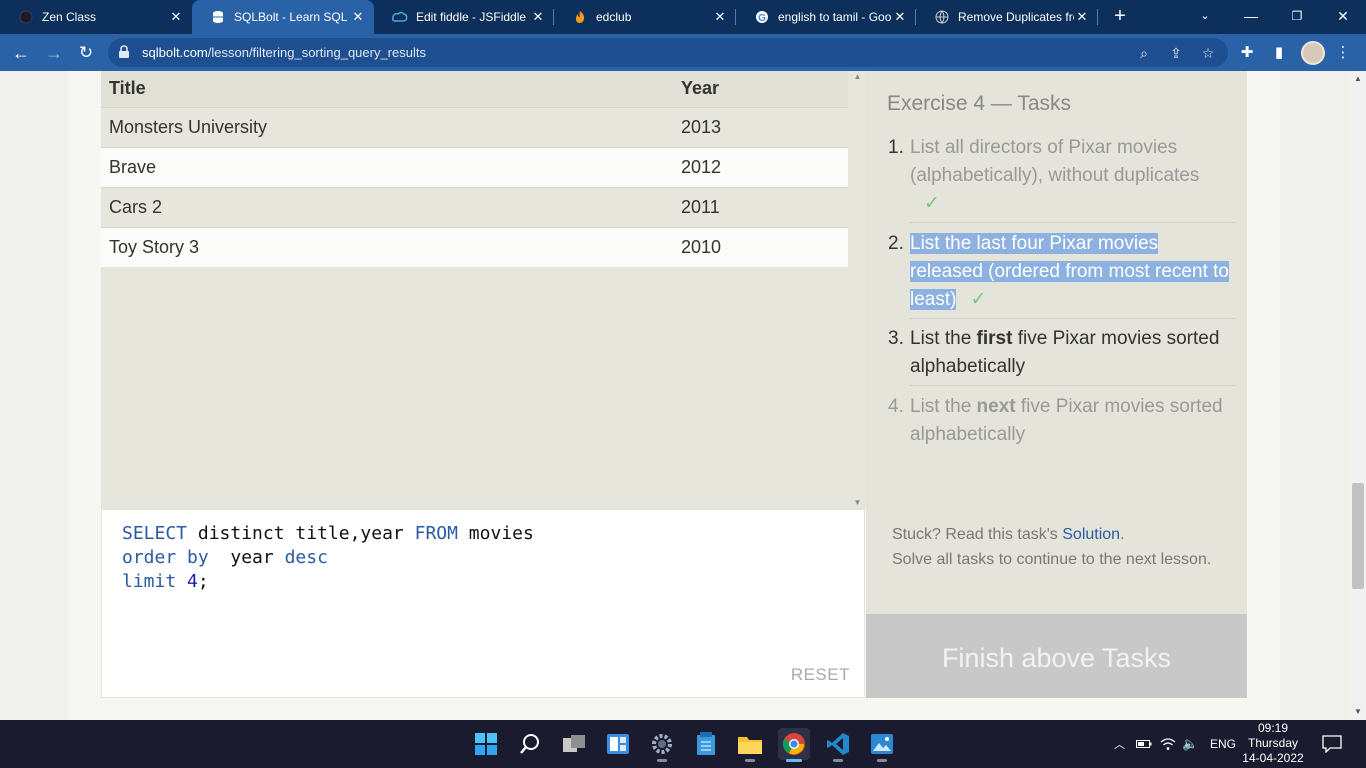 This screenshot has width=1366, height=768. What do you see at coordinates (1279, 53) in the screenshot?
I see `side-panel-icon: ▮` at bounding box center [1279, 53].